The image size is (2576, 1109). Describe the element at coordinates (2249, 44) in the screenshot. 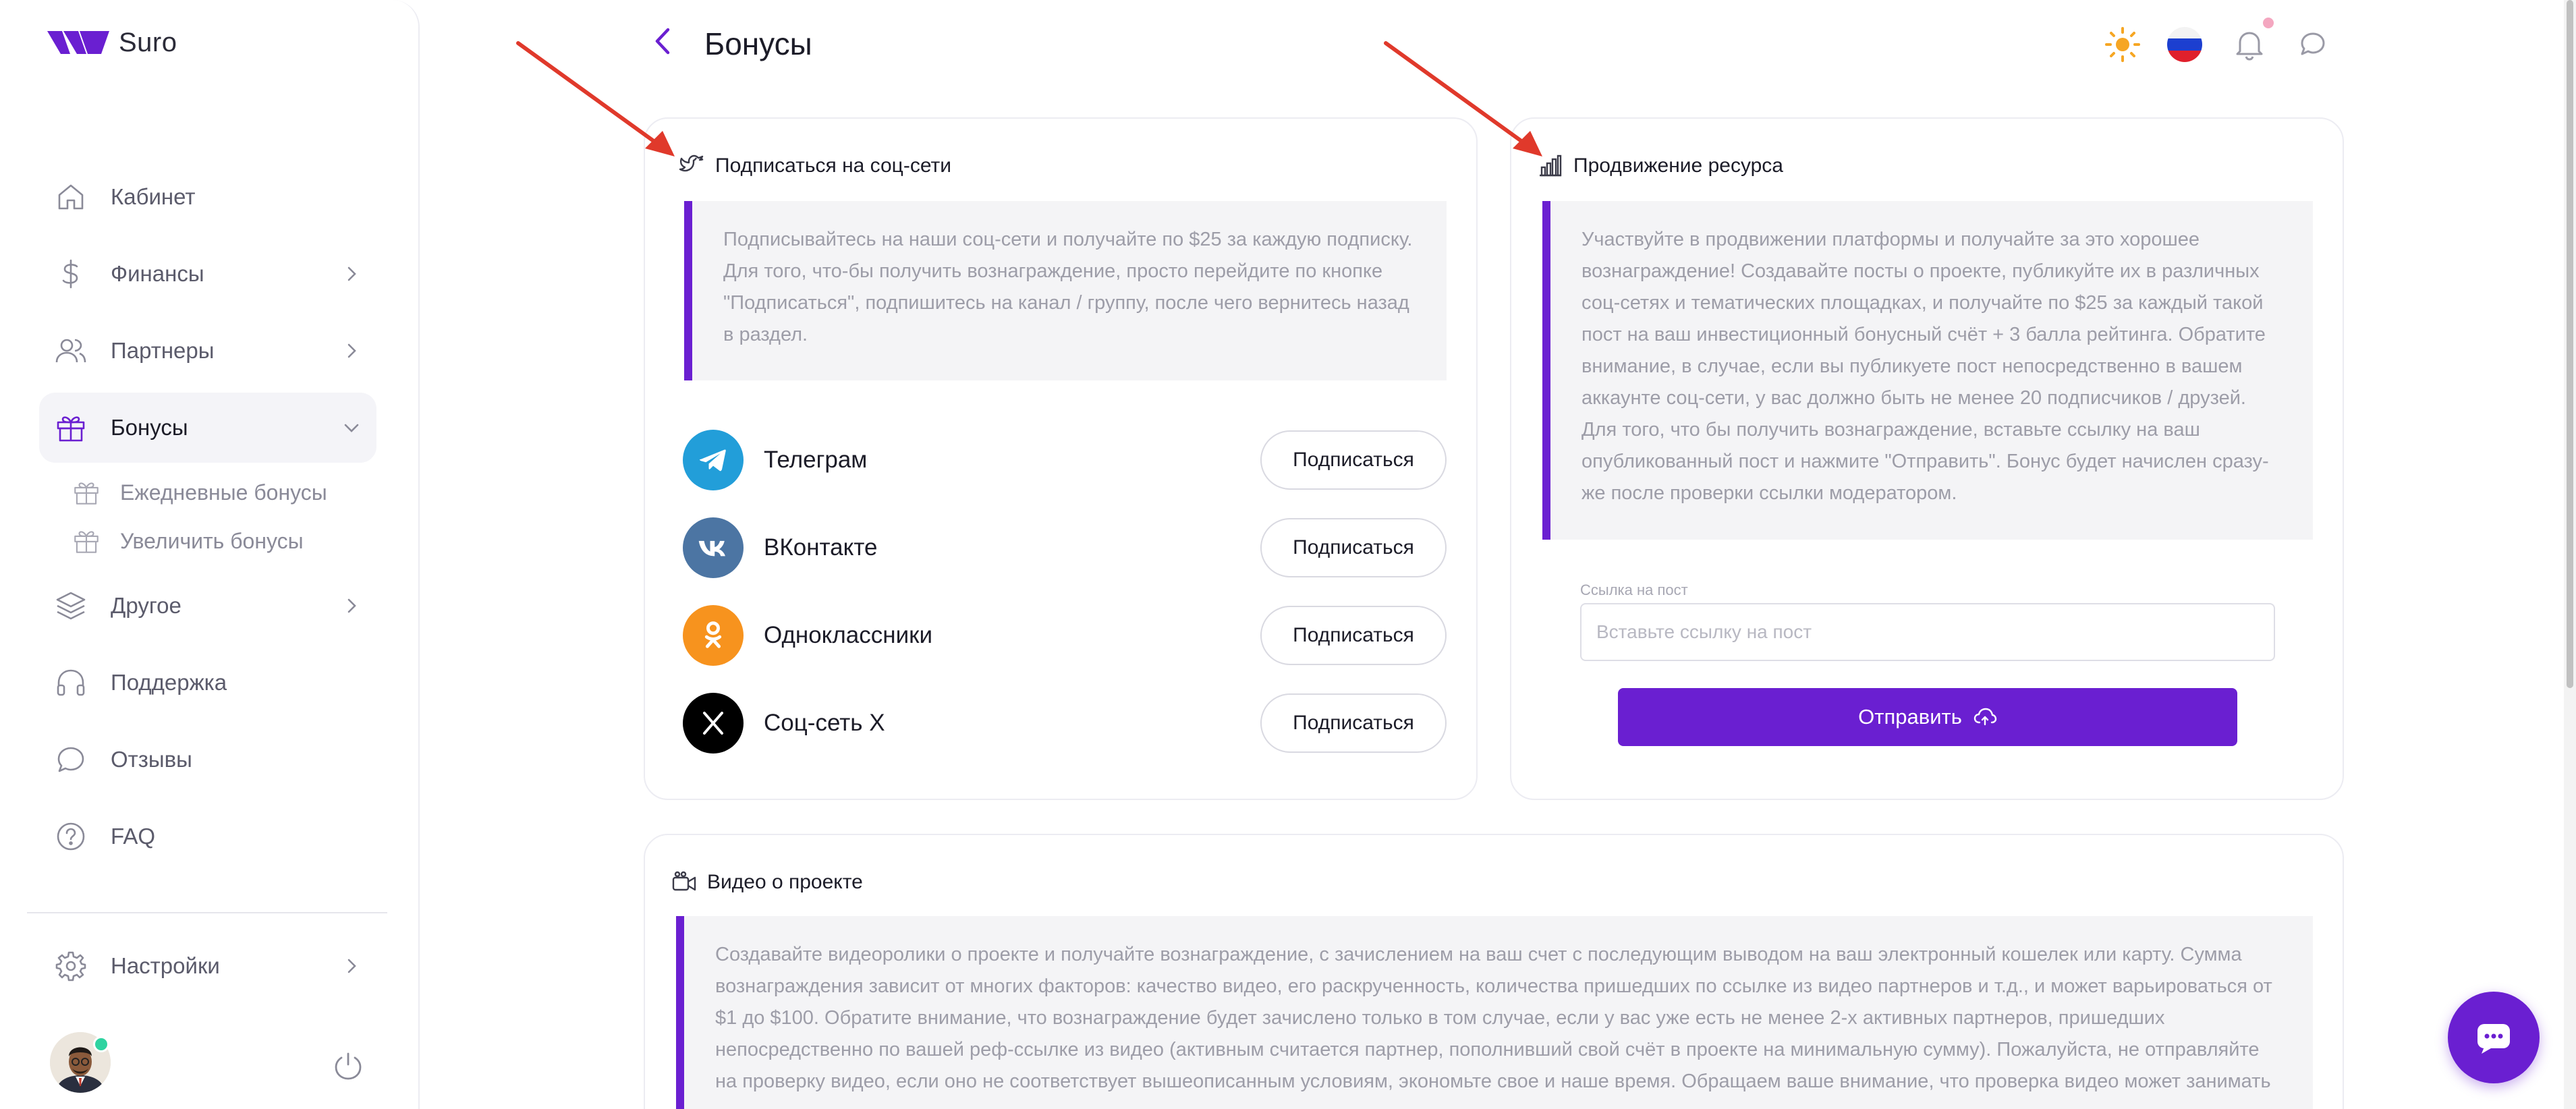

I see `bell-icon` at that location.